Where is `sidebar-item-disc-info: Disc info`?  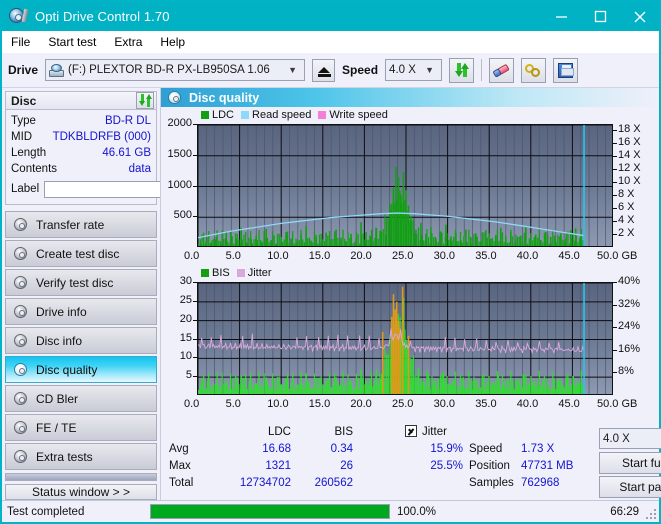
sidebar-item-disc-info: Disc info is located at coordinates (81, 340).